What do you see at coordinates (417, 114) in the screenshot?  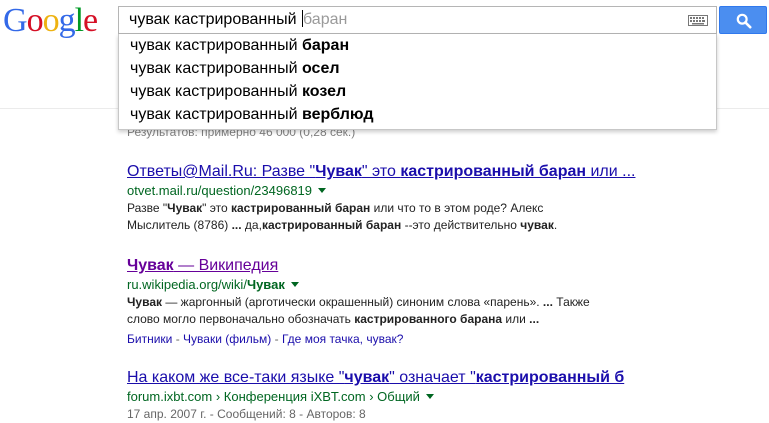 I see `suggestion-item: чувак кастрированный верблюд` at bounding box center [417, 114].